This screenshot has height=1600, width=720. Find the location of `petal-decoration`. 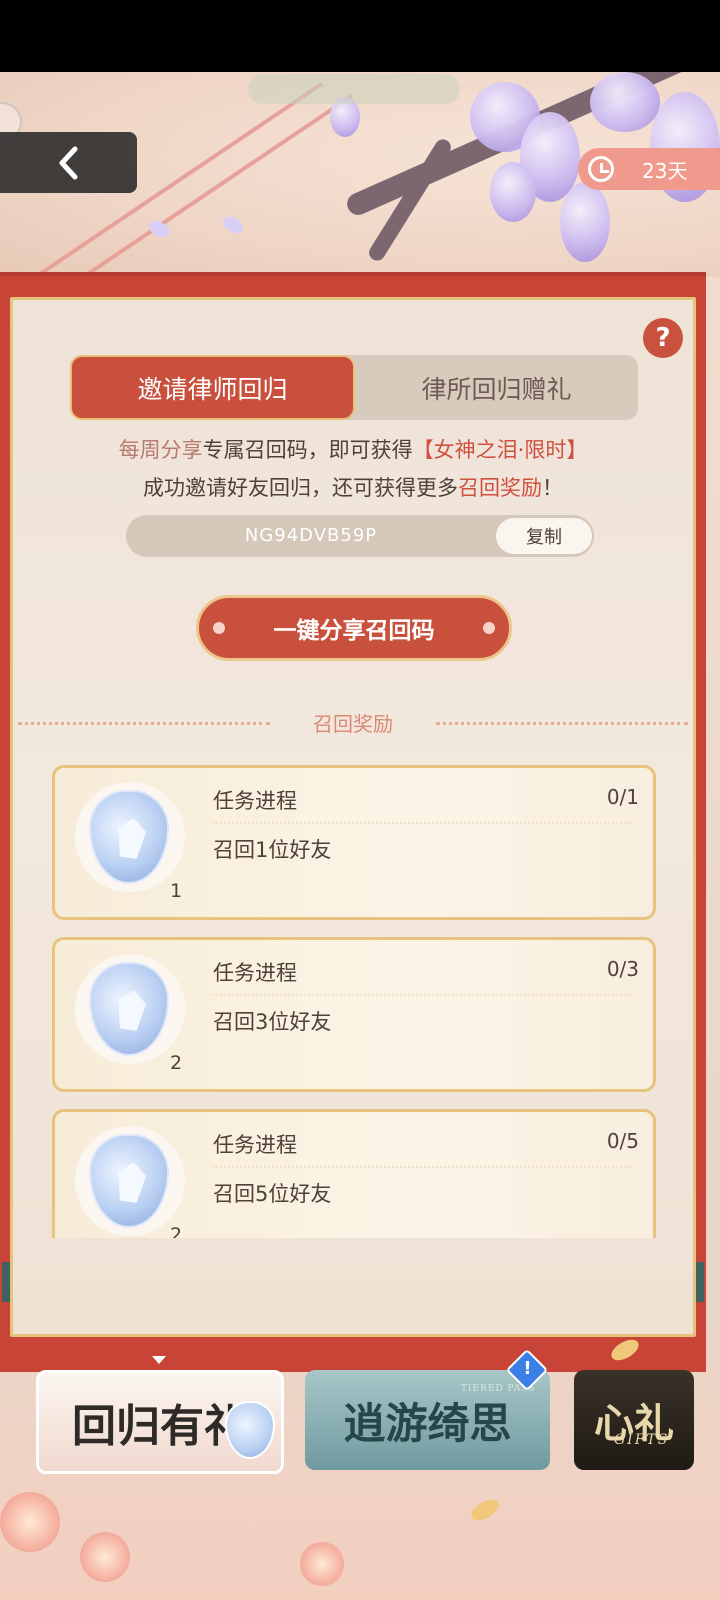

petal-decoration is located at coordinates (233, 225).